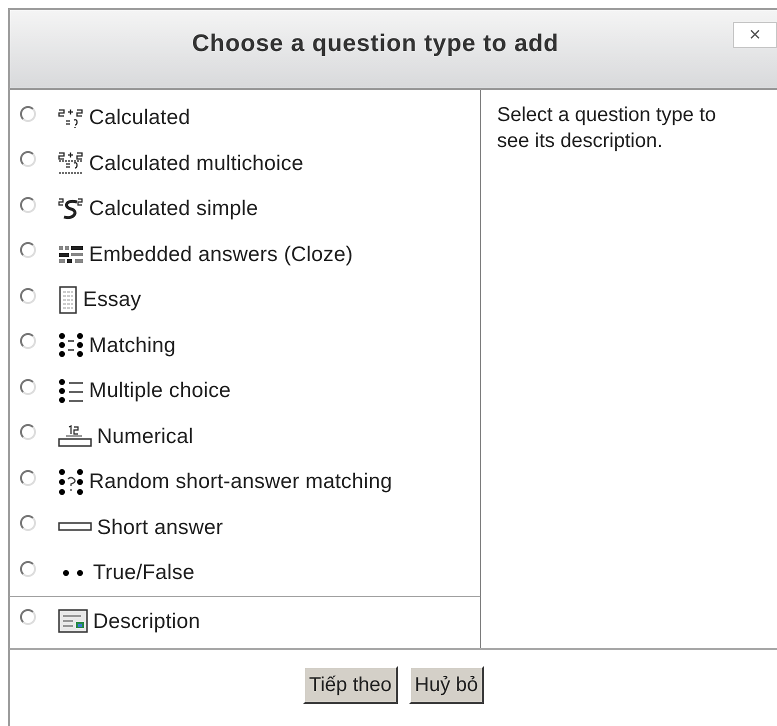  What do you see at coordinates (755, 35) in the screenshot?
I see `close-button: ×` at bounding box center [755, 35].